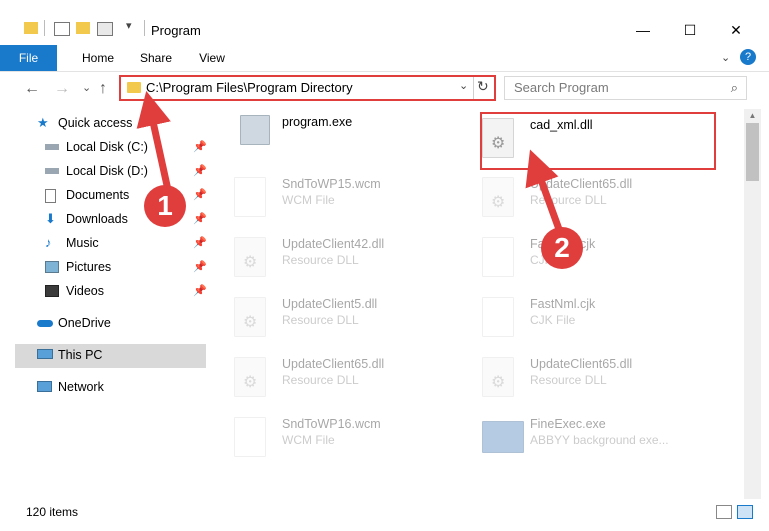  I want to click on step-1-badge: 1, so click(165, 206).